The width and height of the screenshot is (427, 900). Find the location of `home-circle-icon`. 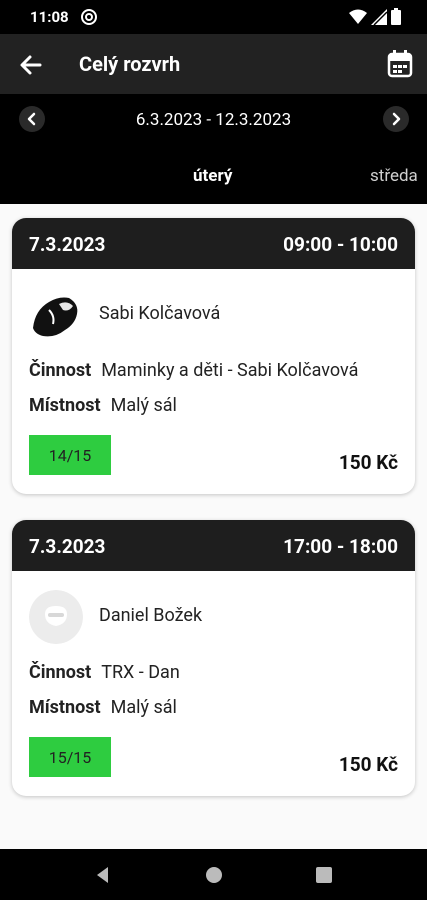

home-circle-icon is located at coordinates (214, 875).